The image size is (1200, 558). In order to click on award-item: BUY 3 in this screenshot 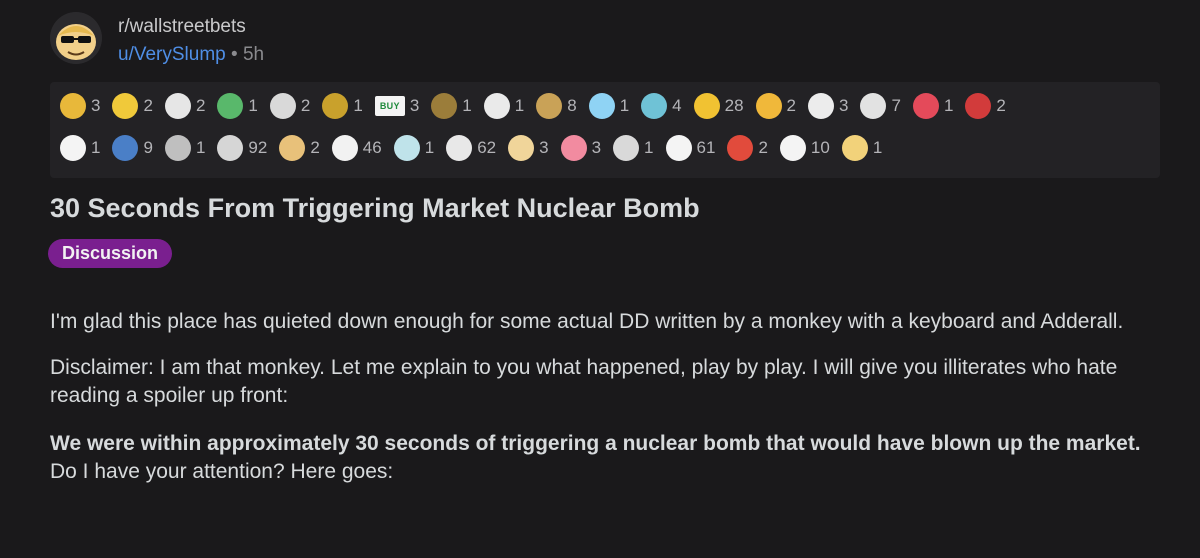, I will do `click(397, 106)`.